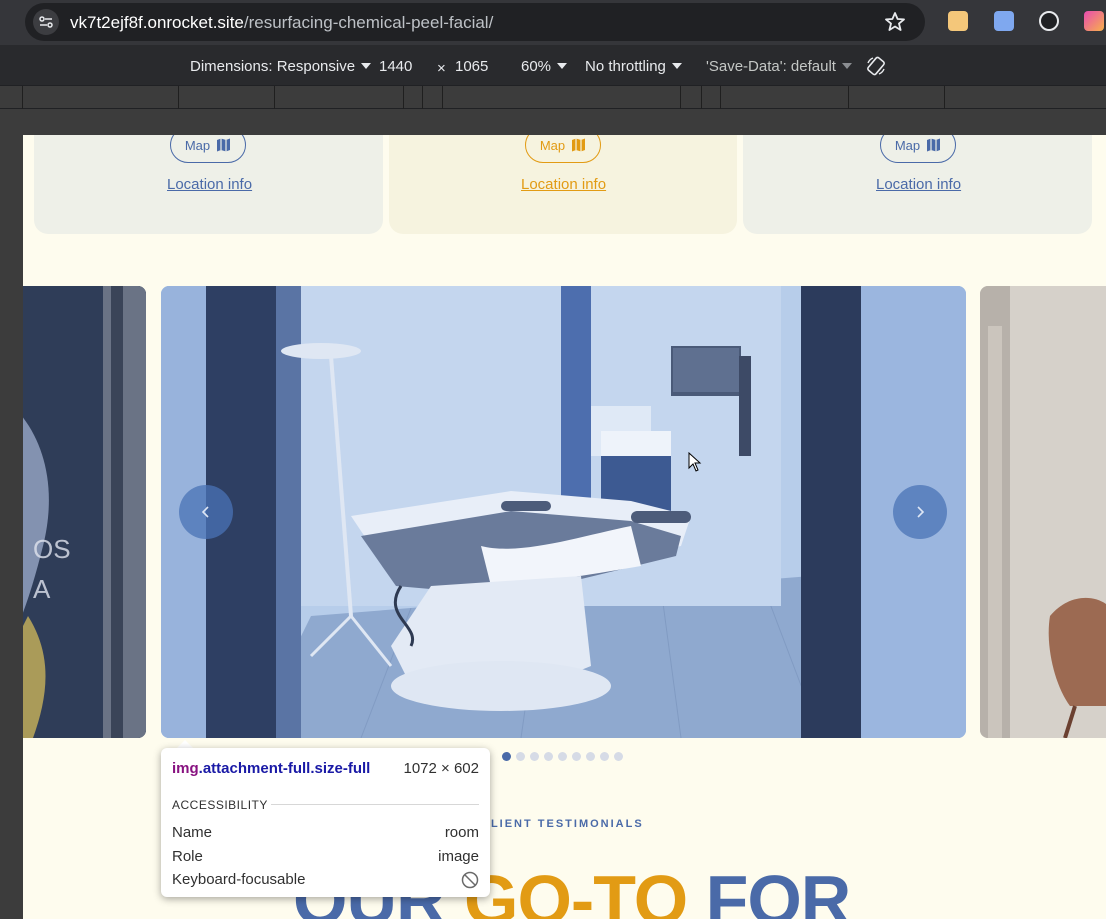 This screenshot has width=1106, height=919. I want to click on extension-color-icon, so click(1094, 21).